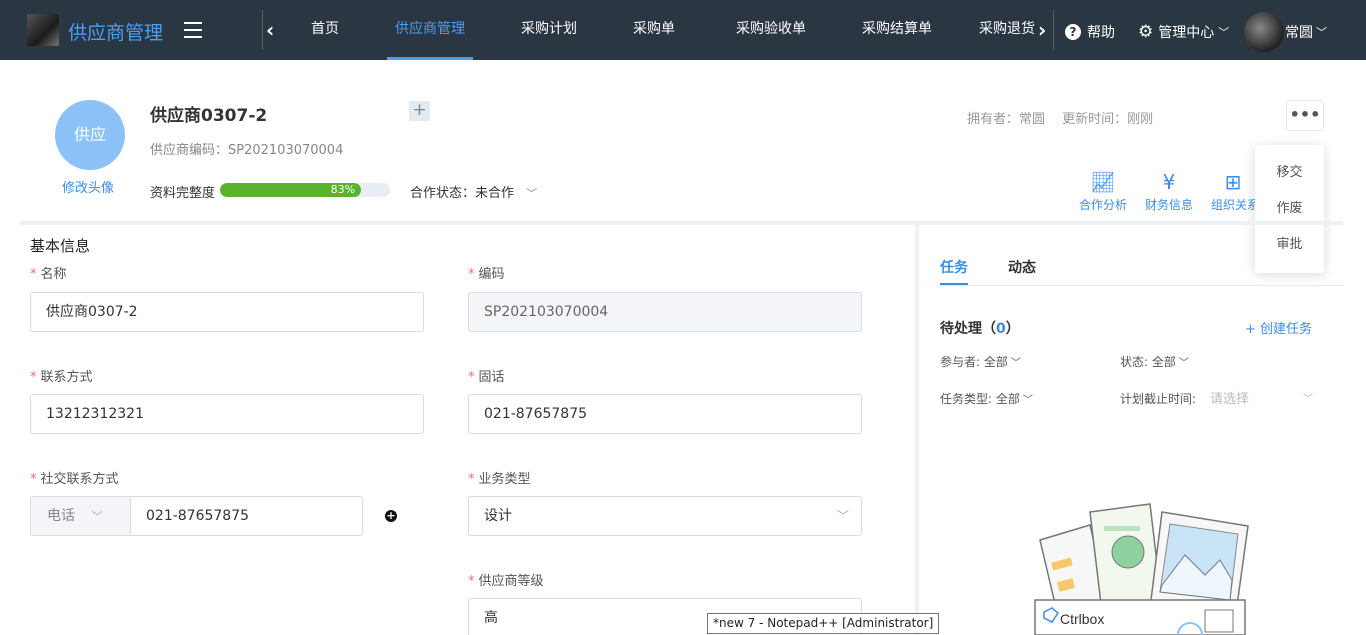  Describe the element at coordinates (183, 193) in the screenshot. I see `completeness-label: 资料完整度` at that location.